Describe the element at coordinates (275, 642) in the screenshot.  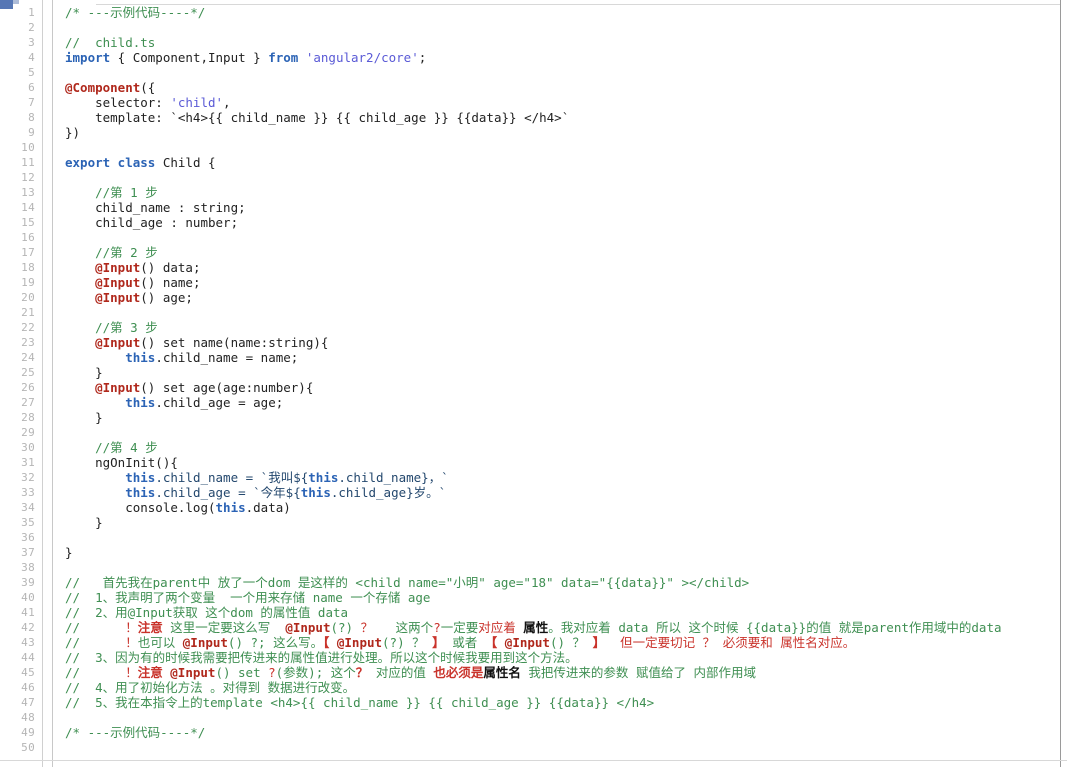
I see `comment-token: () ?; 这么写。` at that location.